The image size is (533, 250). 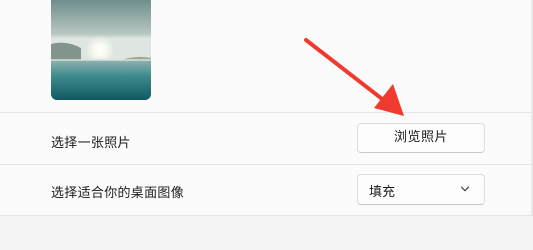 I want to click on chevron-down-icon, so click(x=465, y=189).